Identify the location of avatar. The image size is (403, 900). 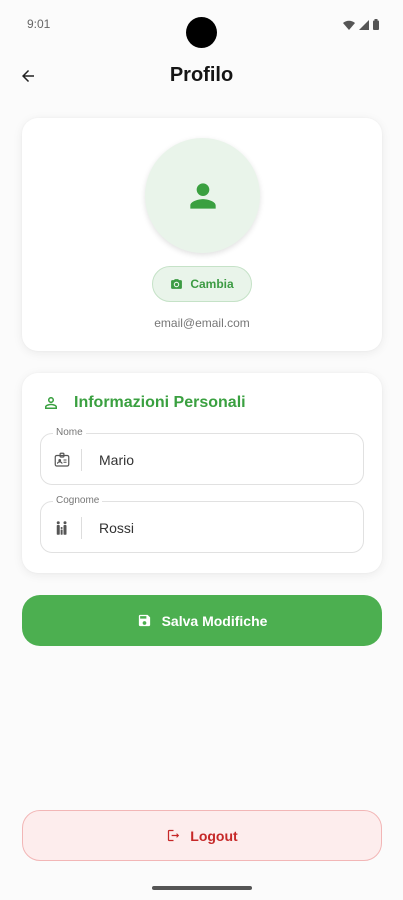
(202, 195).